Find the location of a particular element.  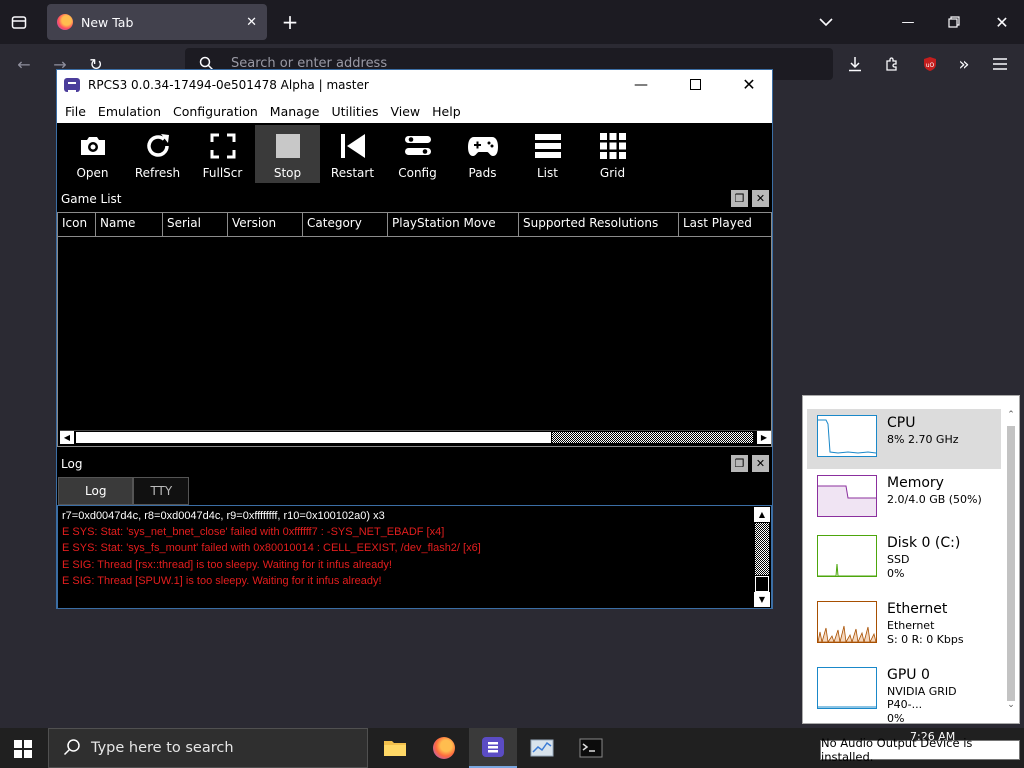

open-button: Open is located at coordinates (92, 154).